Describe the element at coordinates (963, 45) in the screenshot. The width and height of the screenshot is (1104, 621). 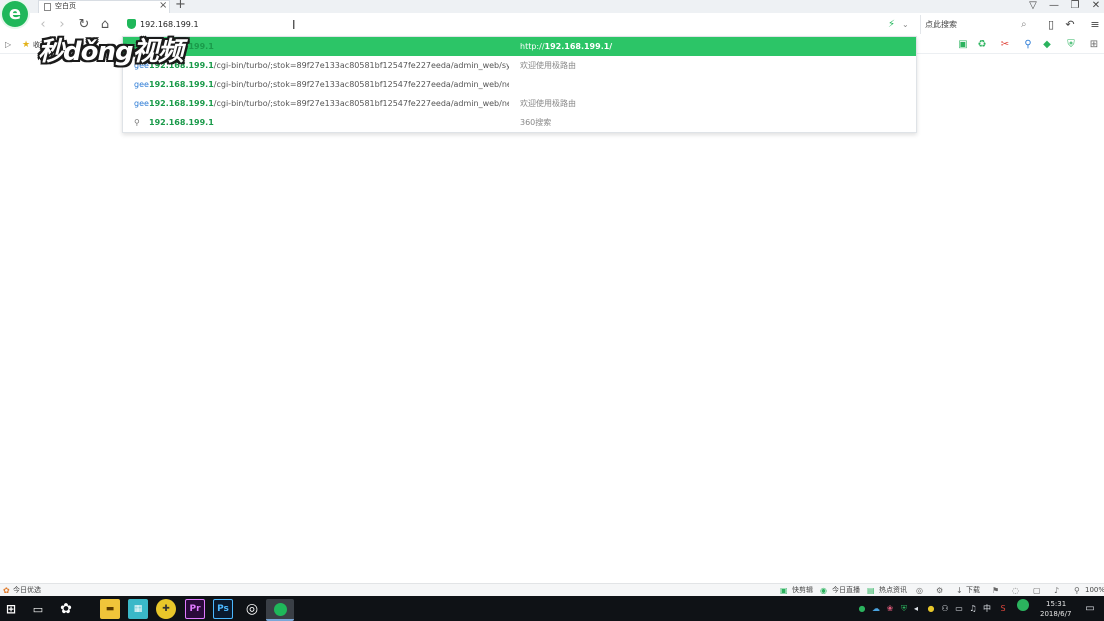
I see `screenshot-icon: ▣` at that location.